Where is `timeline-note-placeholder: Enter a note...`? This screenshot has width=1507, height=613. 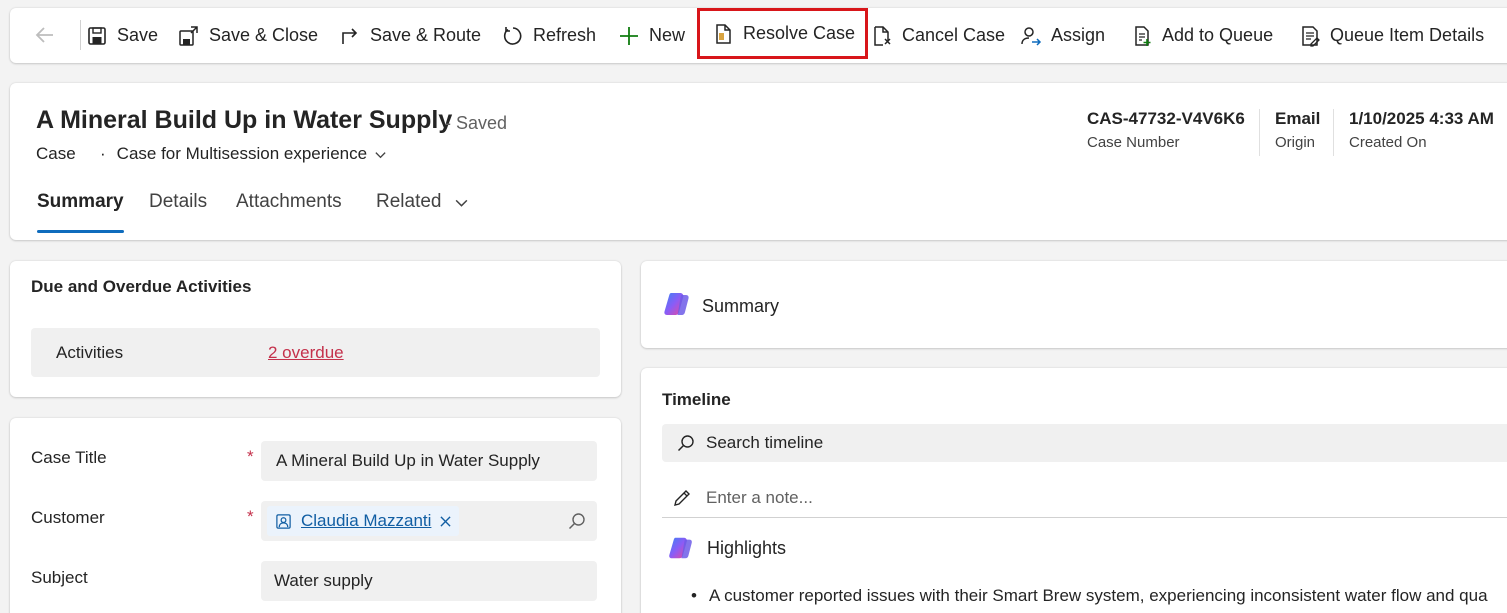 timeline-note-placeholder: Enter a note... is located at coordinates (759, 497).